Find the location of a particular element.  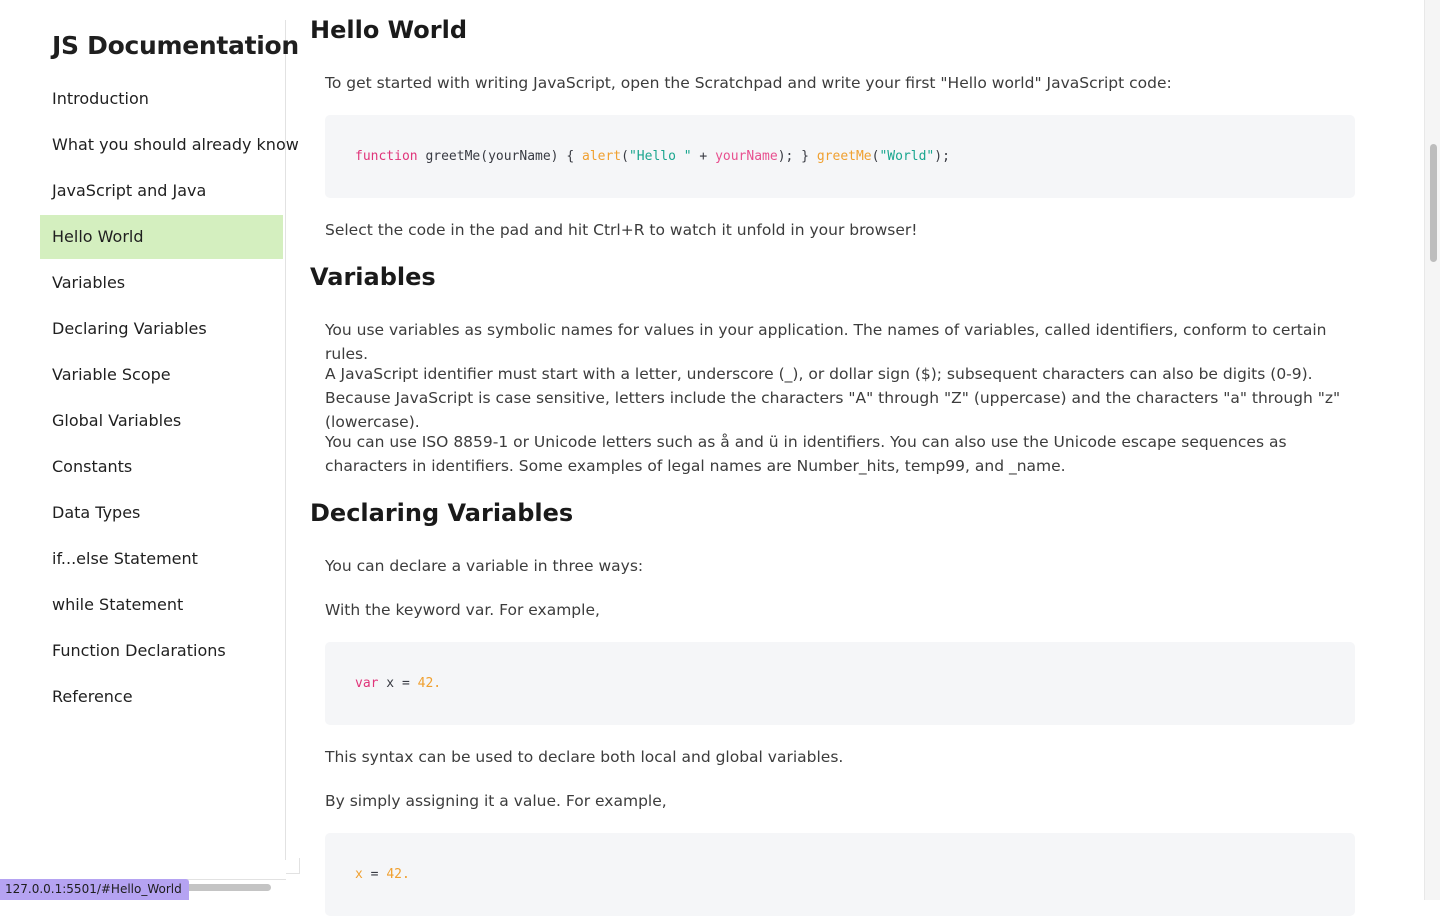

code-token: var is located at coordinates (367, 683).